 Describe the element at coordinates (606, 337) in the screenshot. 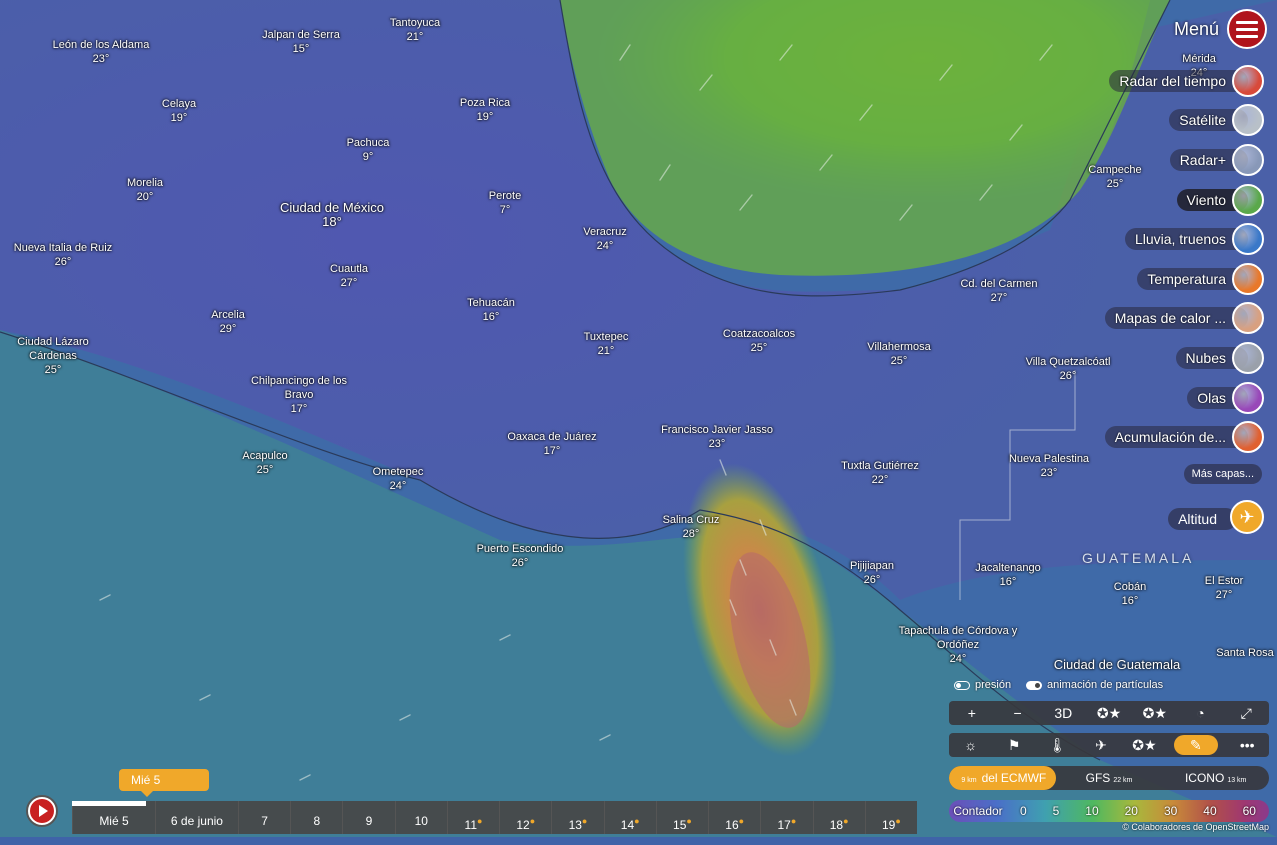

I see `city-name: Tuxtepec` at that location.